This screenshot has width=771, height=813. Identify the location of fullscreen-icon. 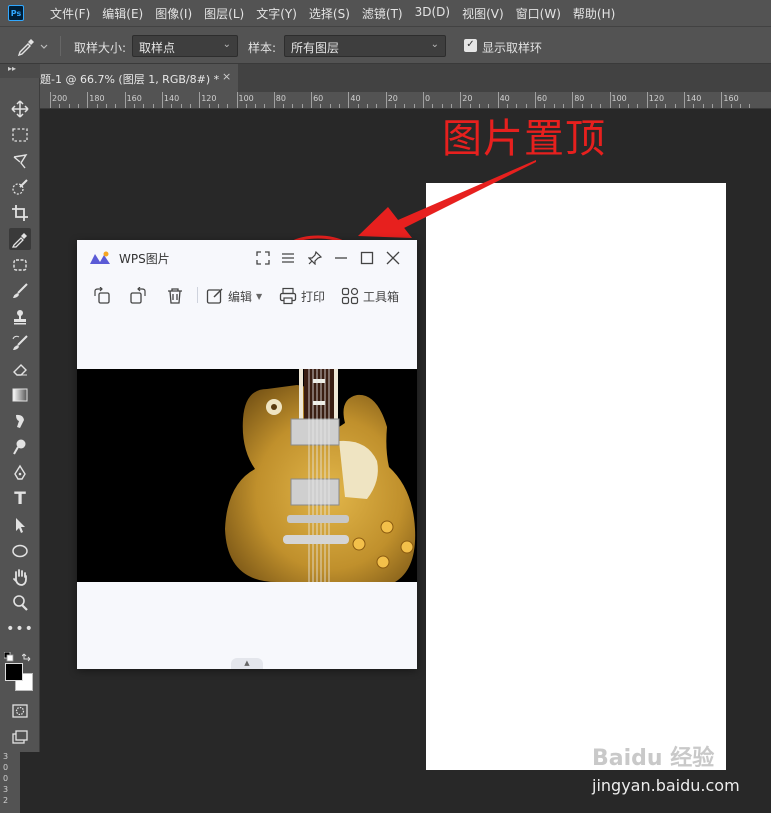
(263, 258).